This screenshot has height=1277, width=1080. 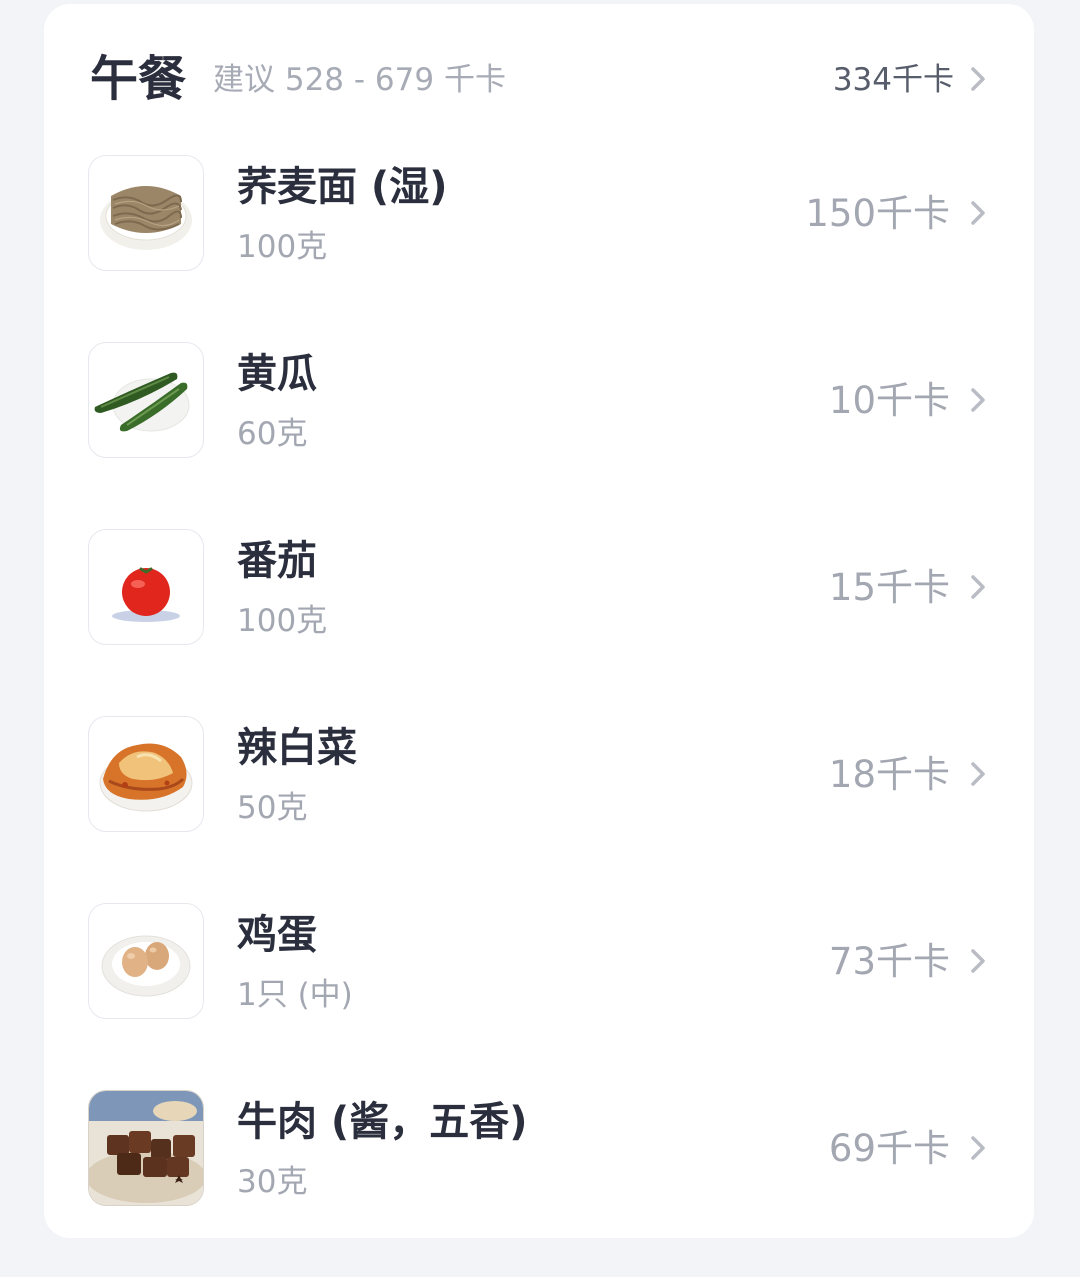 I want to click on food-name: 荞麦面 (湿), so click(x=342, y=187).